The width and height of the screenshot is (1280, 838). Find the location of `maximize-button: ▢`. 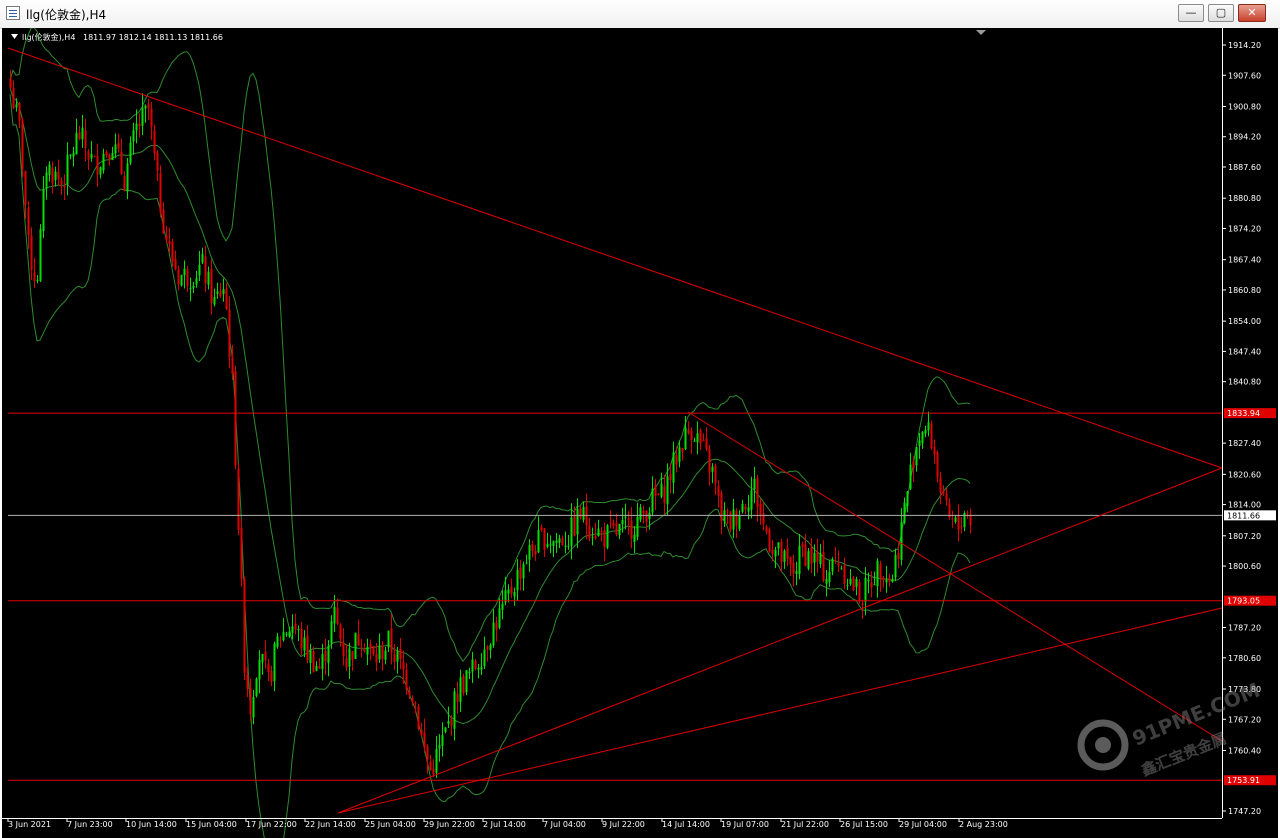

maximize-button: ▢ is located at coordinates (1221, 13).